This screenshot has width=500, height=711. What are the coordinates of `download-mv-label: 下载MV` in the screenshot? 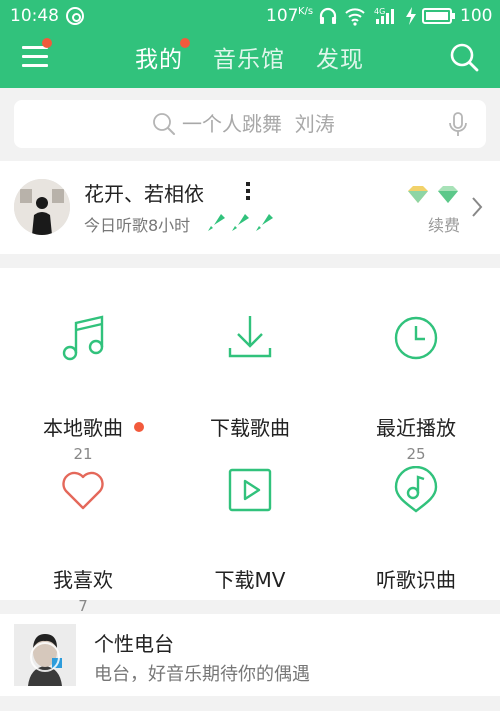 It's located at (250, 580).